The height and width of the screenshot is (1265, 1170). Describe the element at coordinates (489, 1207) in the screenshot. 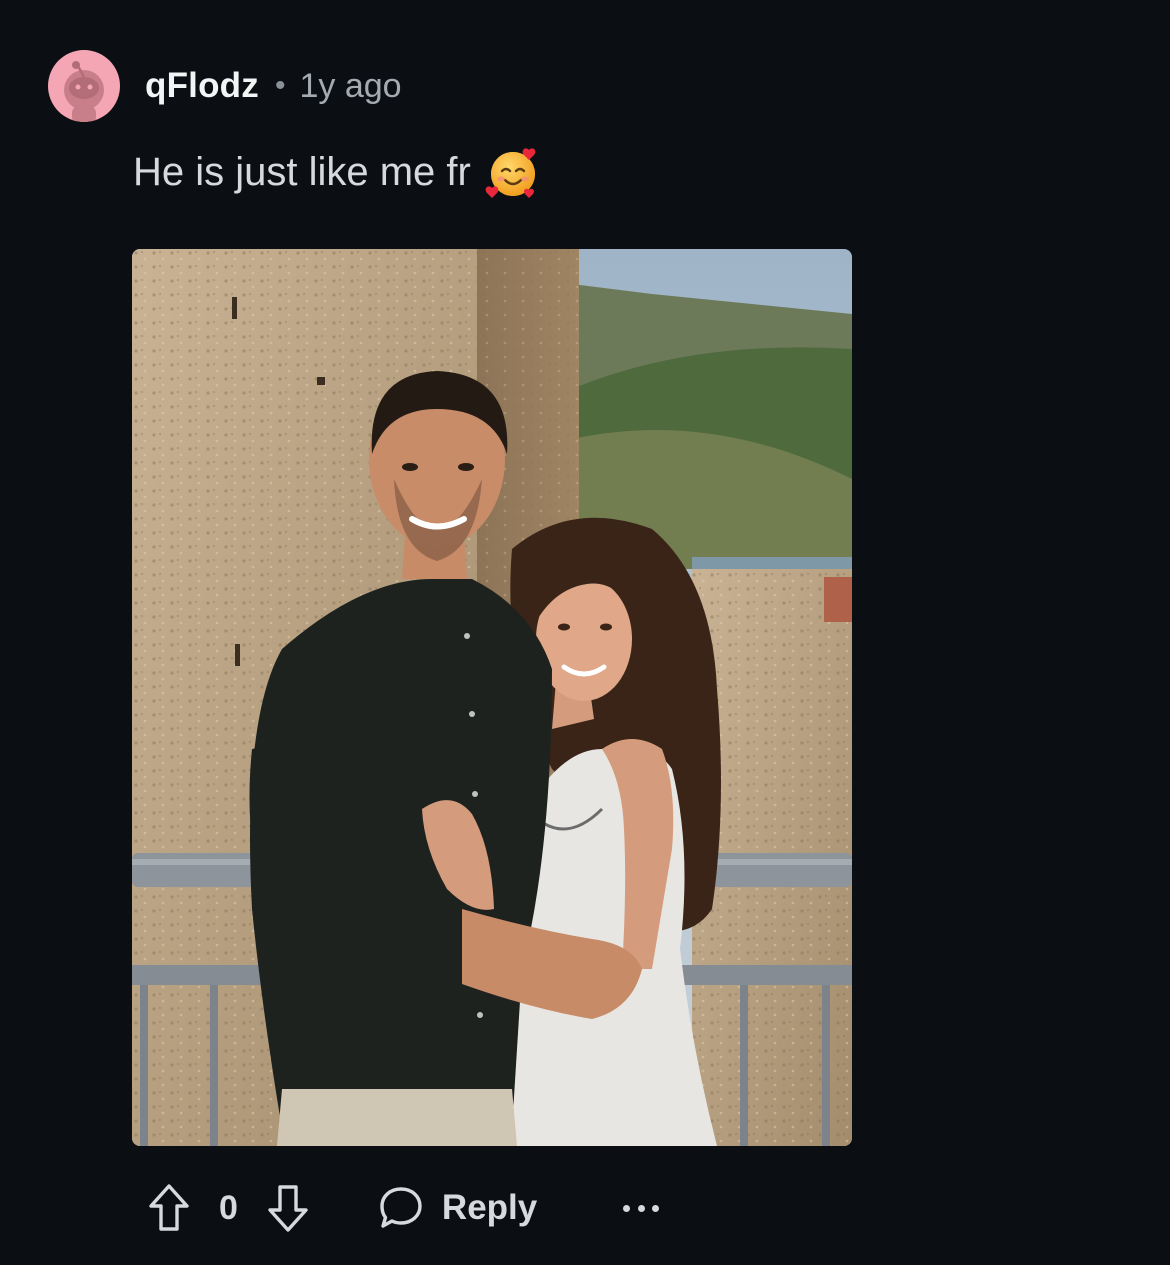

I see `reply-label: Reply` at that location.